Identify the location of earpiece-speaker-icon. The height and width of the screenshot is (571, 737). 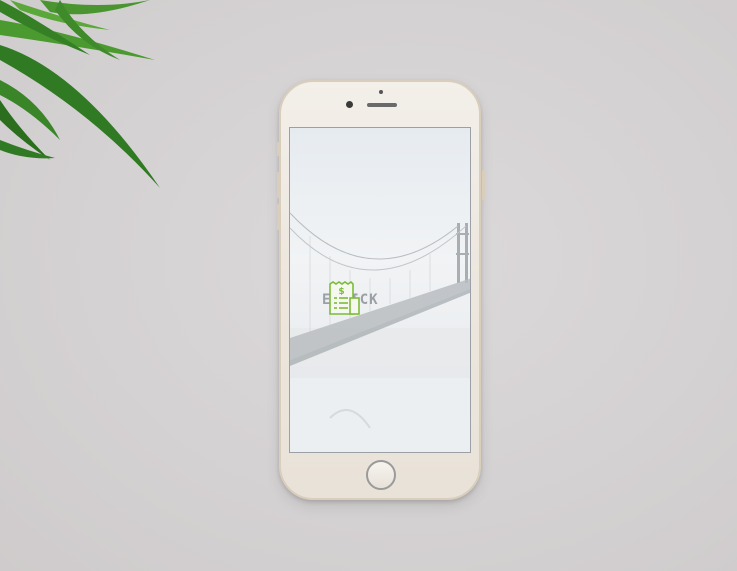
(382, 105).